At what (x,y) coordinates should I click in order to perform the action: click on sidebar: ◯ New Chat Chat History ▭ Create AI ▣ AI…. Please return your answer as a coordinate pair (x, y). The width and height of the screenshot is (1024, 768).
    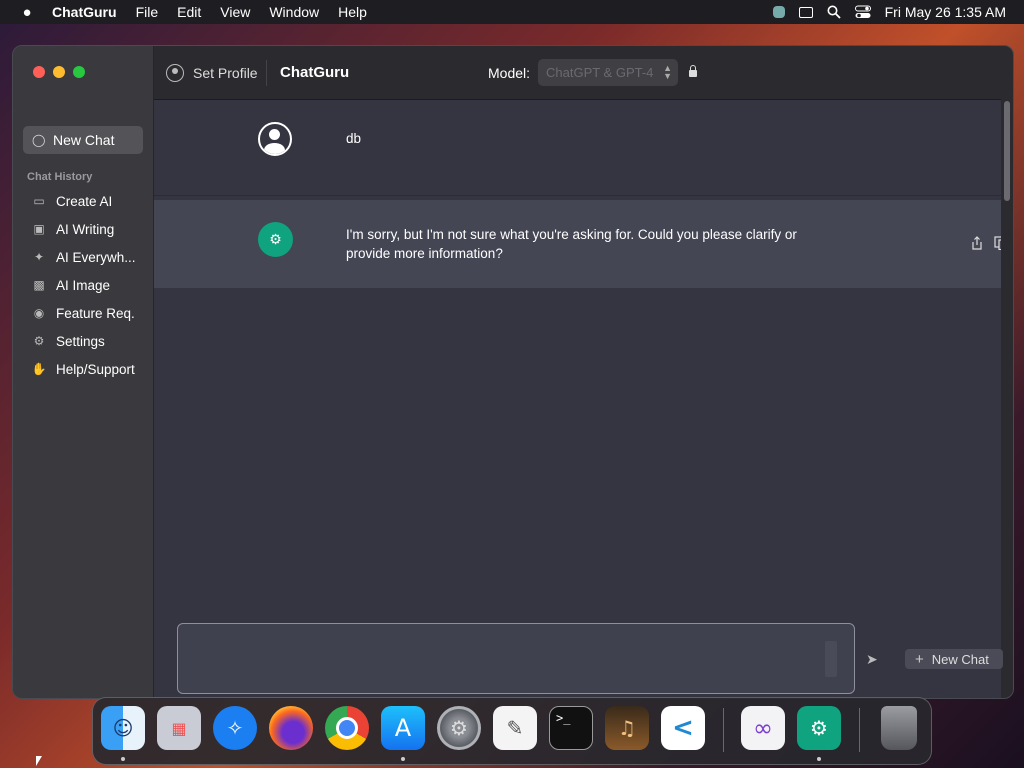
    Looking at the image, I should click on (83, 372).